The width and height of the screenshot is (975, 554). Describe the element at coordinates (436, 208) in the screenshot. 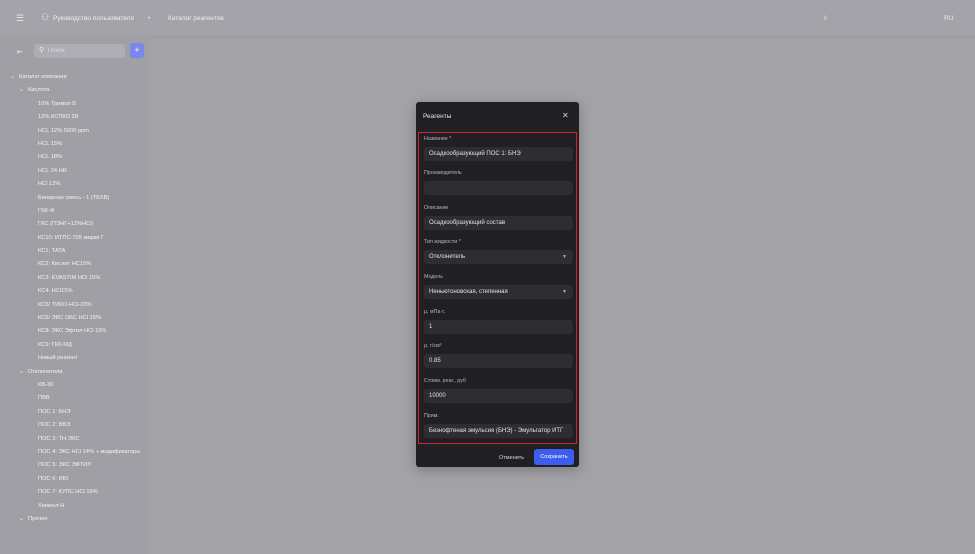

I see `field-label: Описание` at that location.